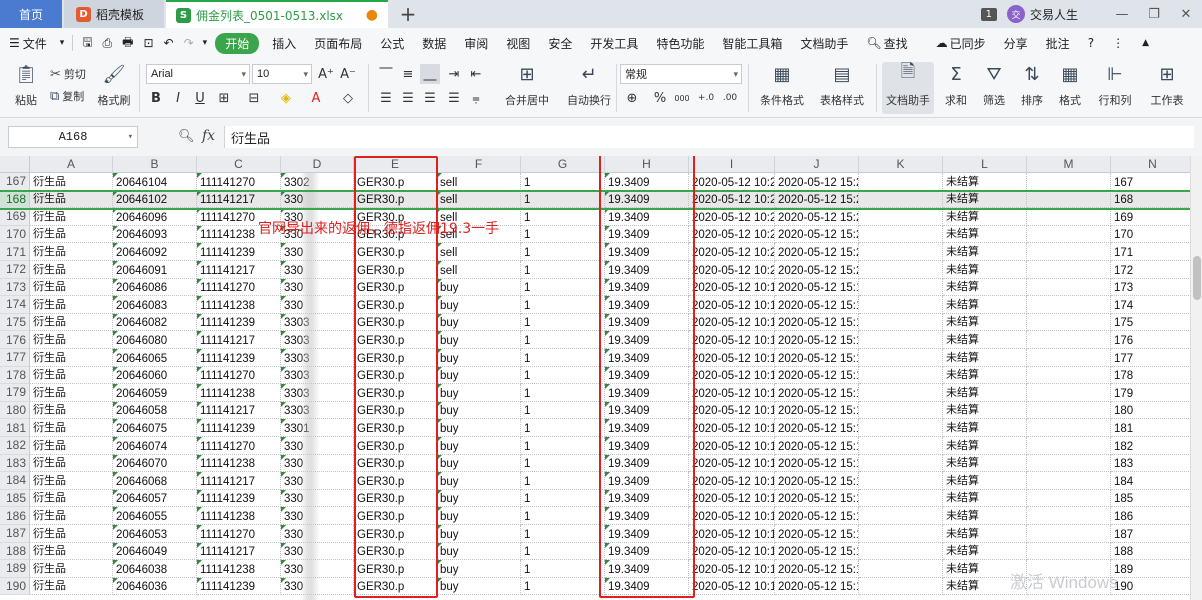 The height and width of the screenshot is (600, 1202). Describe the element at coordinates (1115, 85) in the screenshot. I see `rows-cols-button: ⊩ 行和列` at that location.